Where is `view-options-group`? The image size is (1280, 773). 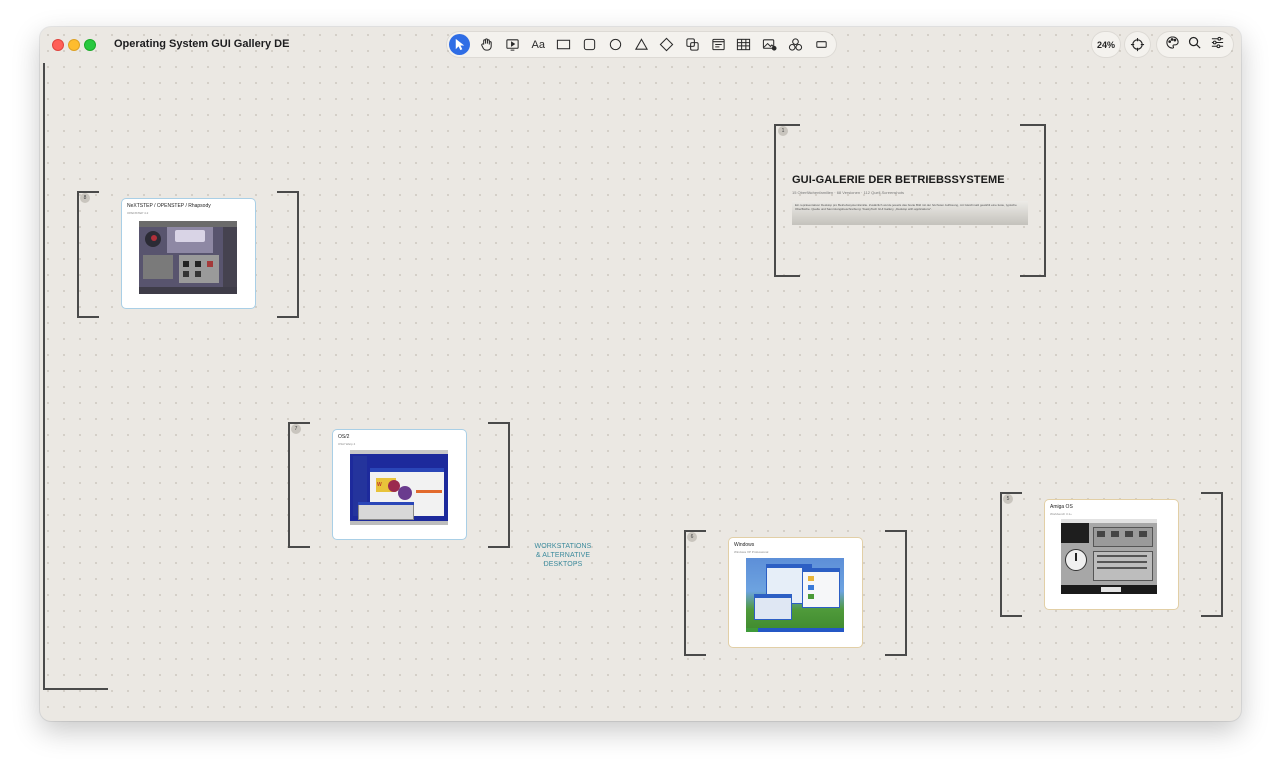 view-options-group is located at coordinates (1195, 44).